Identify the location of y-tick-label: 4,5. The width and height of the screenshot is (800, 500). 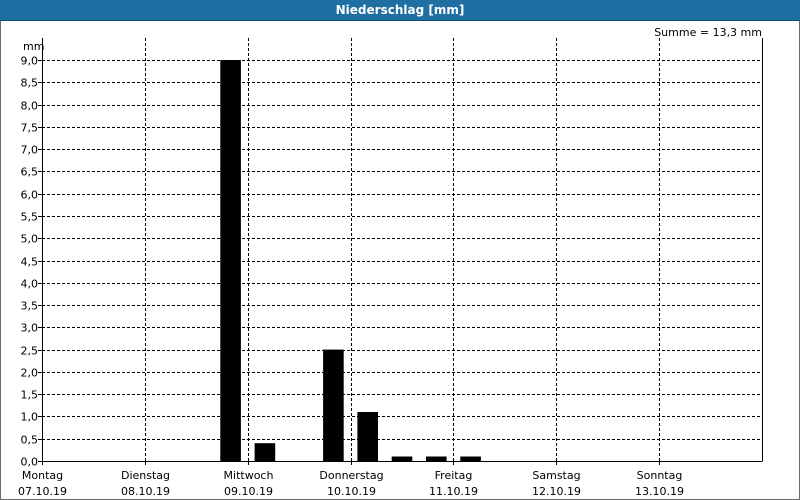
(30, 262).